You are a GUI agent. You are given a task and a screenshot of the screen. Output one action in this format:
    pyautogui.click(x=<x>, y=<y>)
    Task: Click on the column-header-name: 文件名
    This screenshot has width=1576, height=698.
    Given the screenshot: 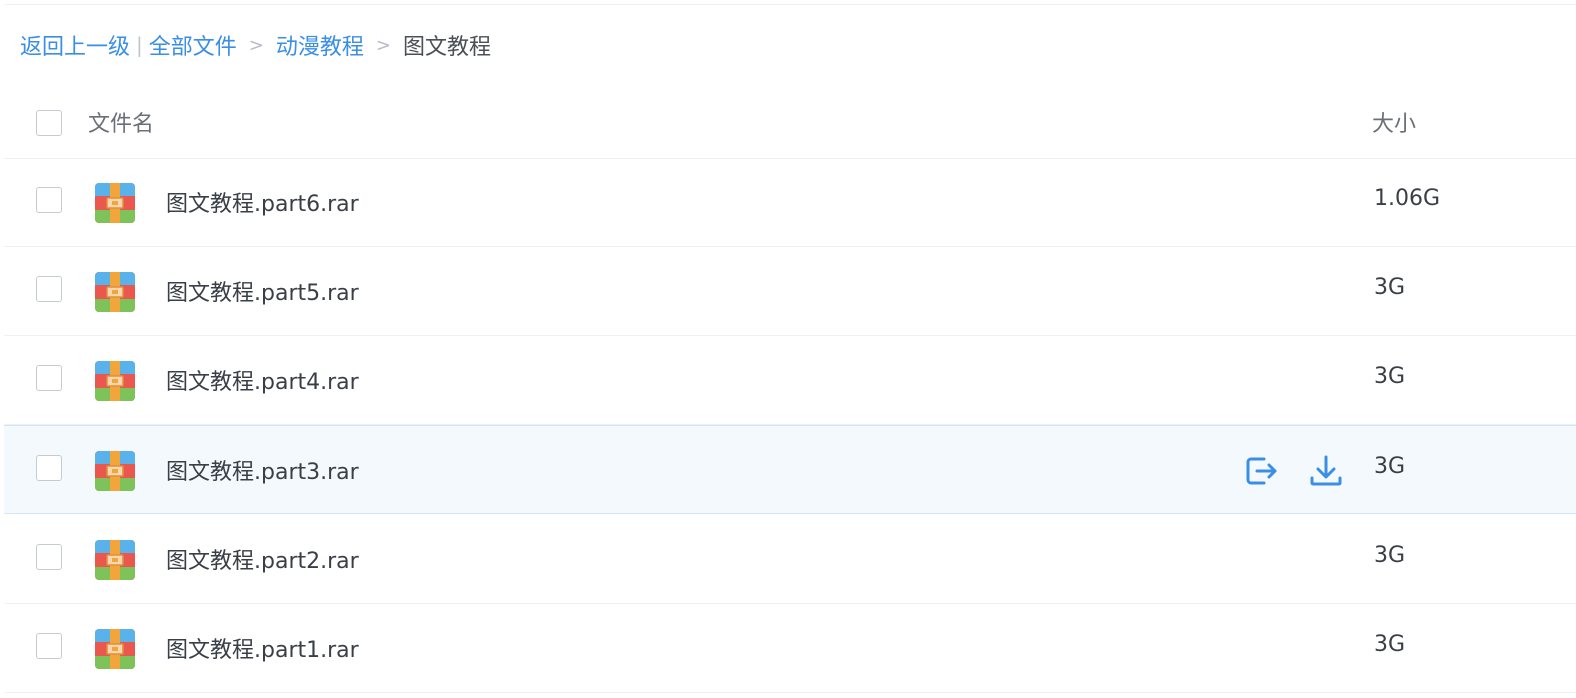 What is the action you would take?
    pyautogui.click(x=121, y=122)
    